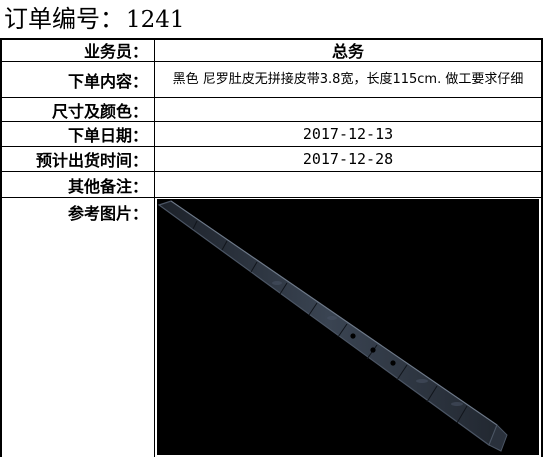 This screenshot has height=457, width=545. I want to click on order-title: 订单编号：1241, so click(272, 19).